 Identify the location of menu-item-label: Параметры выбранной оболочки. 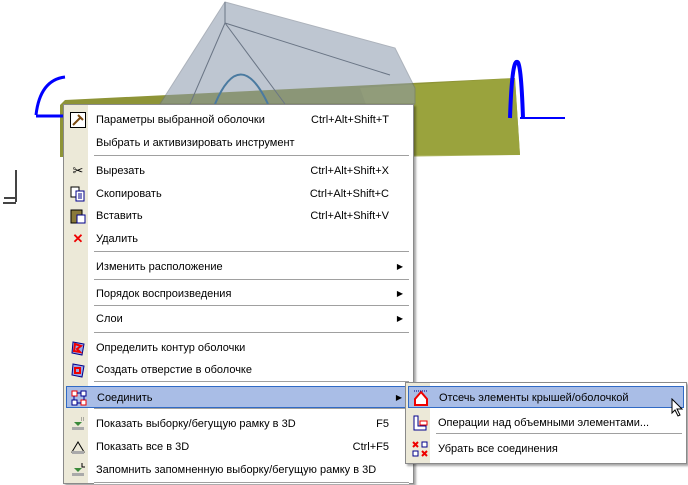
(180, 120).